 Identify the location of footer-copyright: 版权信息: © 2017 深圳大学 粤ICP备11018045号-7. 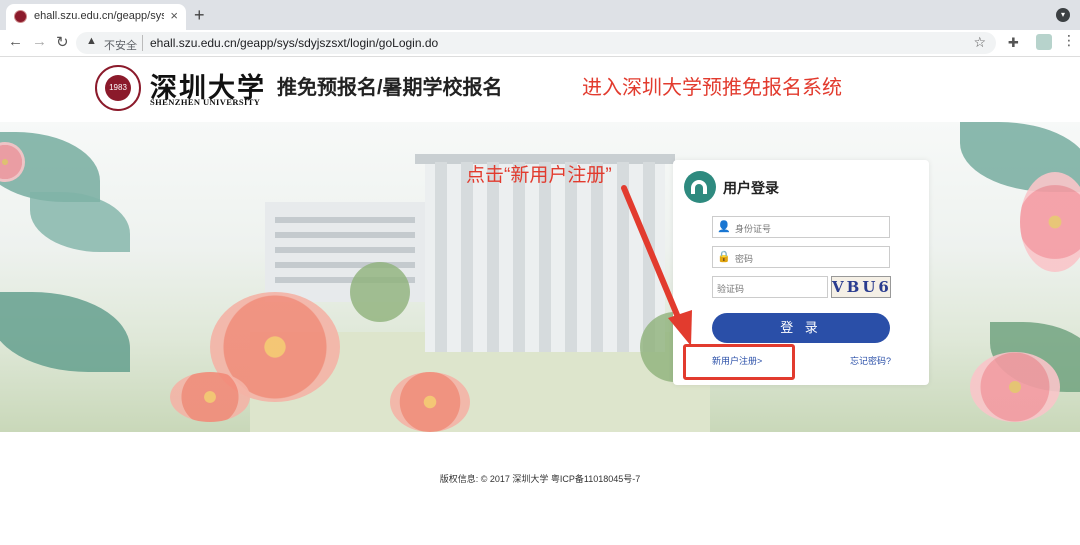
(540, 479).